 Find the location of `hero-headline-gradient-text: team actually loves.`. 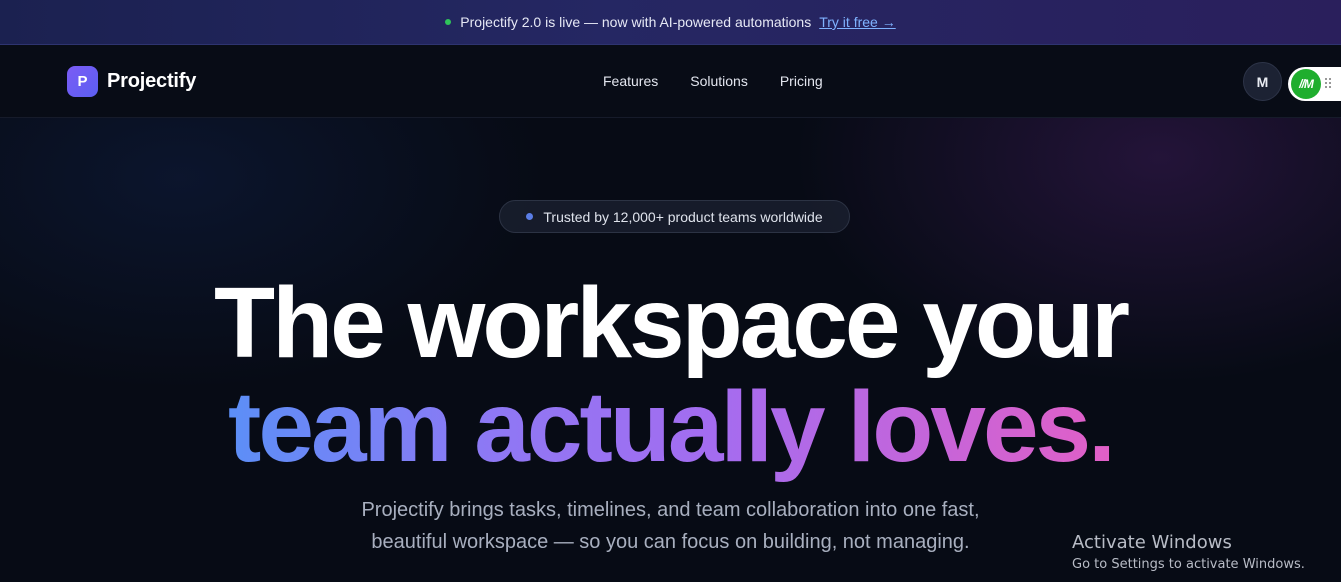

hero-headline-gradient-text: team actually loves. is located at coordinates (670, 427).